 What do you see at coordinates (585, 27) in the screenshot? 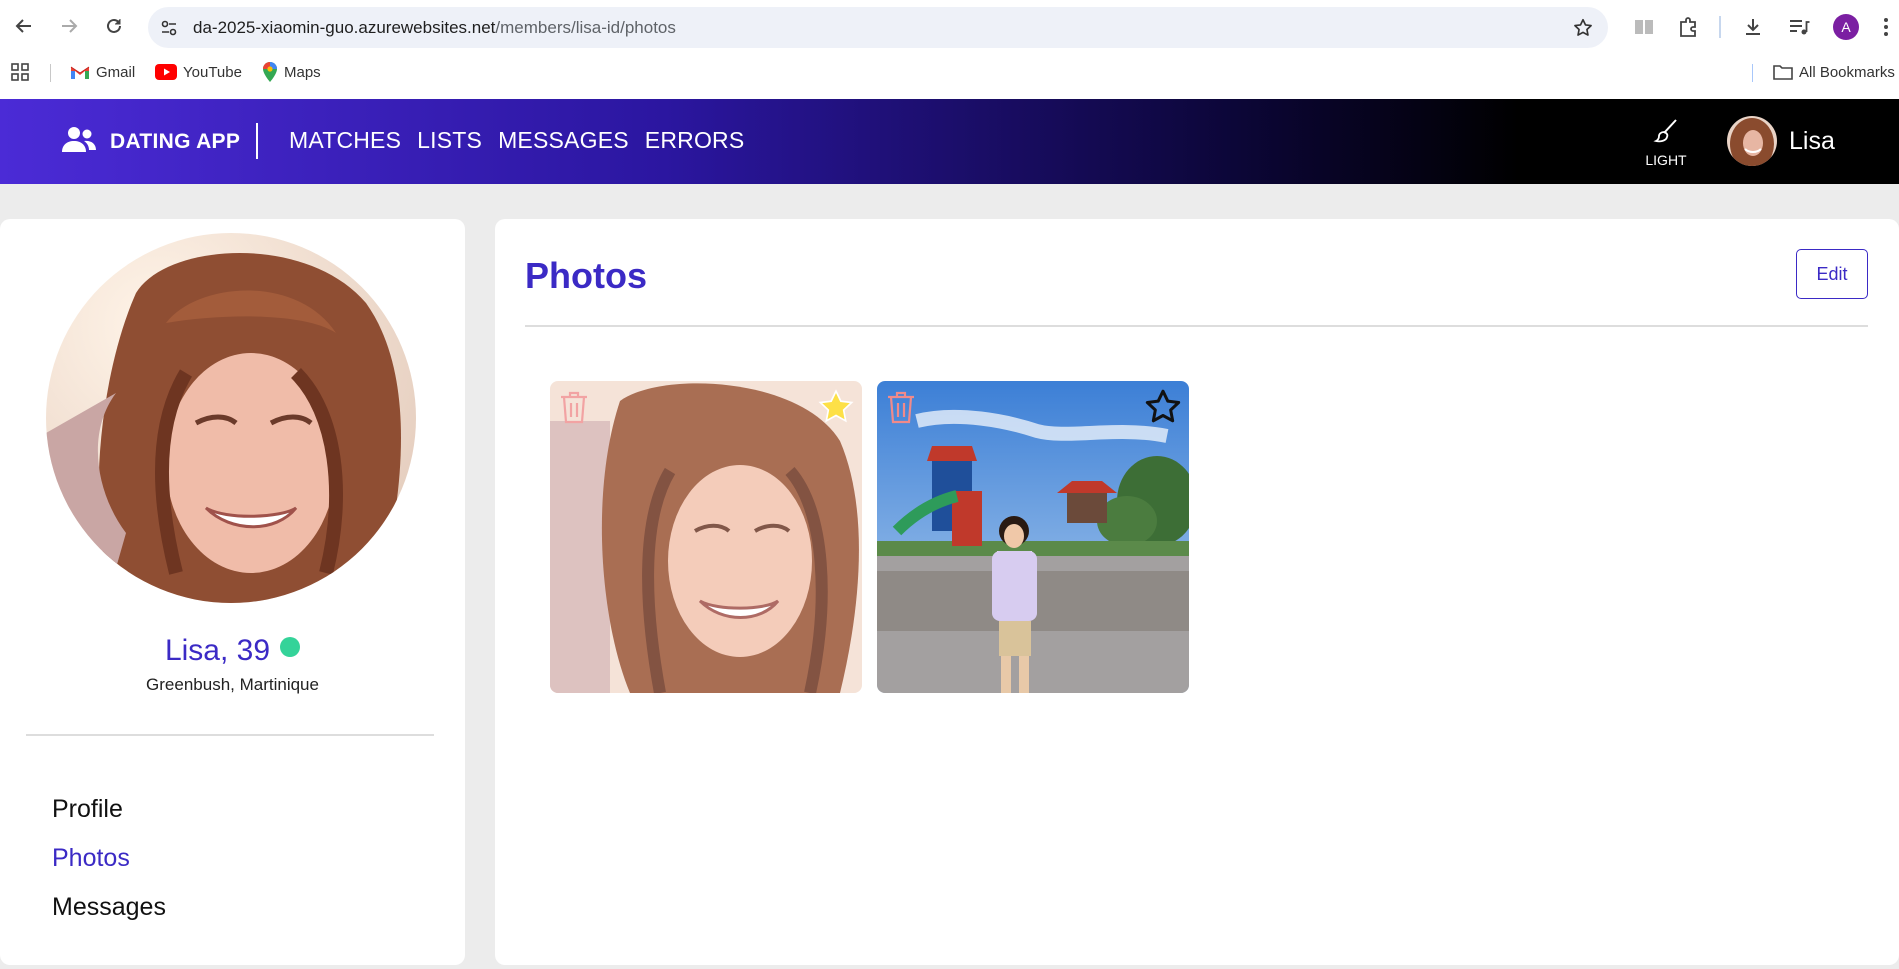
I see `url-path: /members/lisa-id/photos` at bounding box center [585, 27].